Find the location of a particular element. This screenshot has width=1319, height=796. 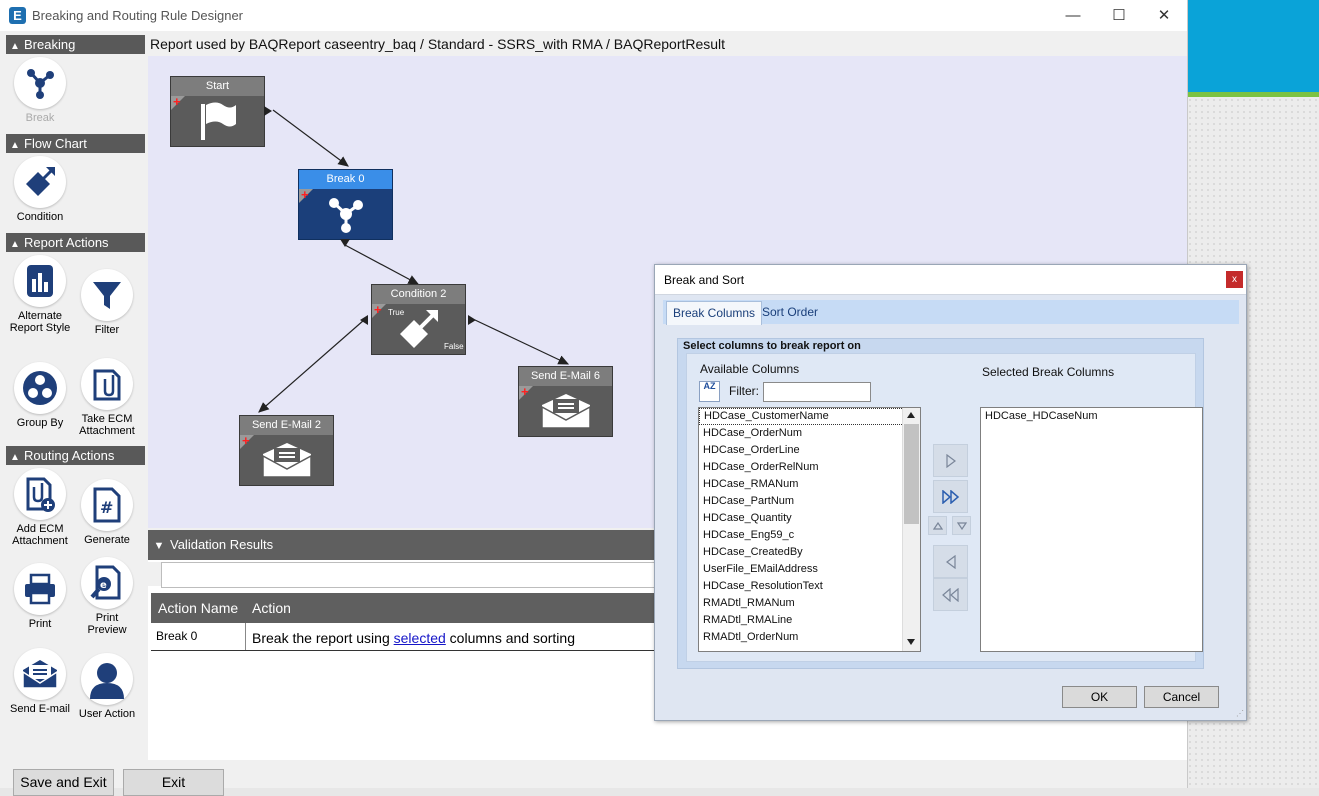

print-icon is located at coordinates (40, 589).